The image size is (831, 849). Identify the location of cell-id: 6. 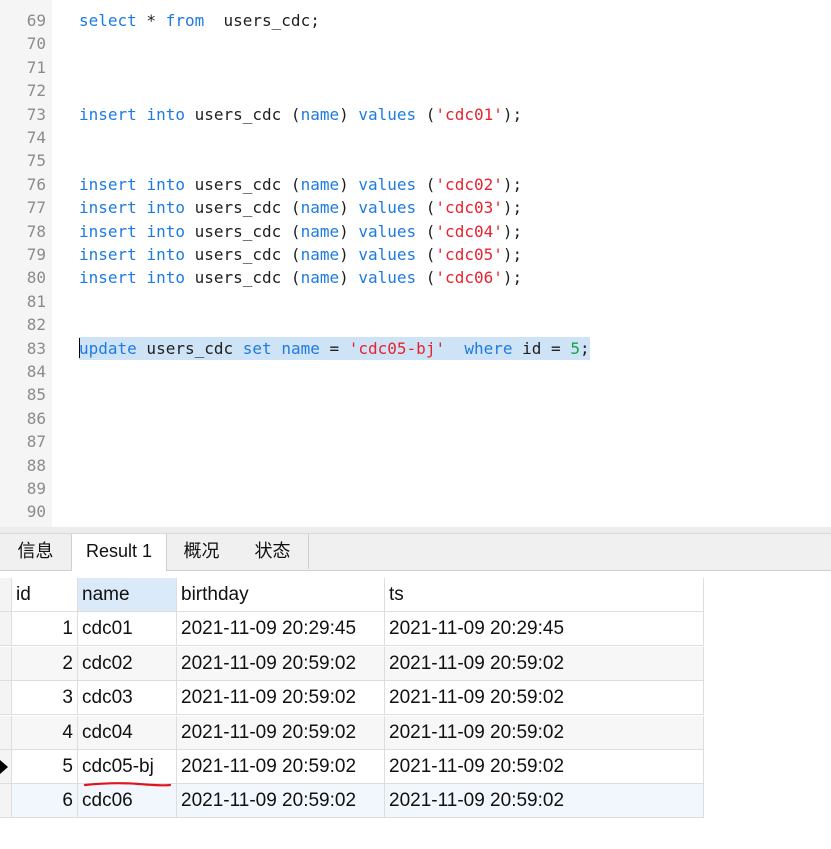
(45, 801).